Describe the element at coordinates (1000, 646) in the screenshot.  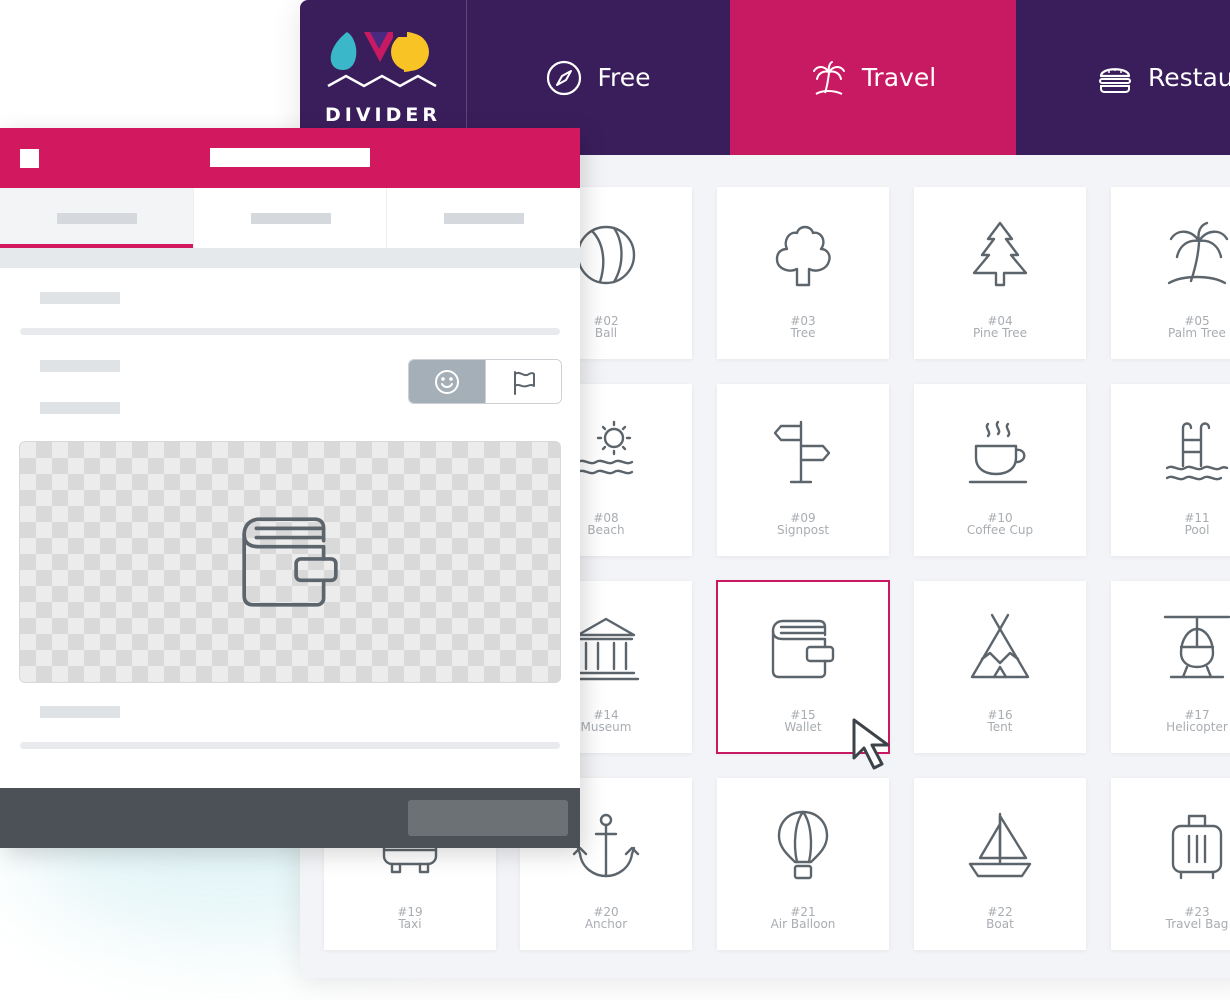
I see `tent-icon` at that location.